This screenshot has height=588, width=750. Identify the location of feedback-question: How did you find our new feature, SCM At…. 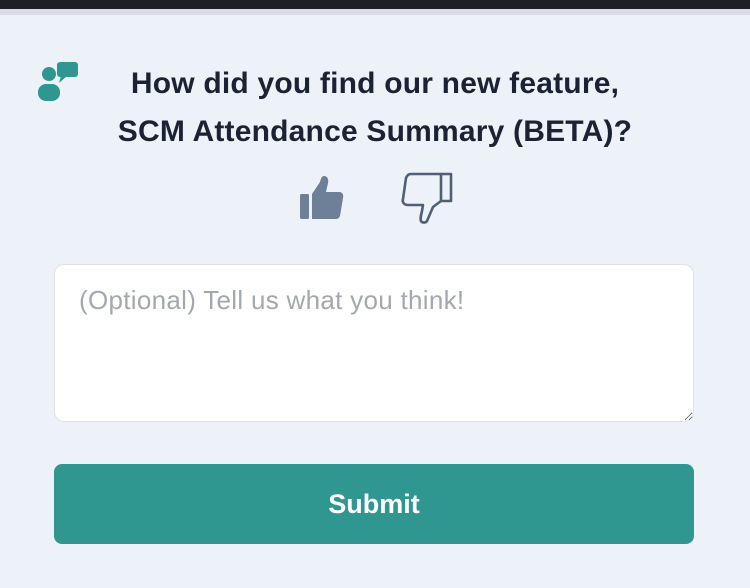
(375, 108).